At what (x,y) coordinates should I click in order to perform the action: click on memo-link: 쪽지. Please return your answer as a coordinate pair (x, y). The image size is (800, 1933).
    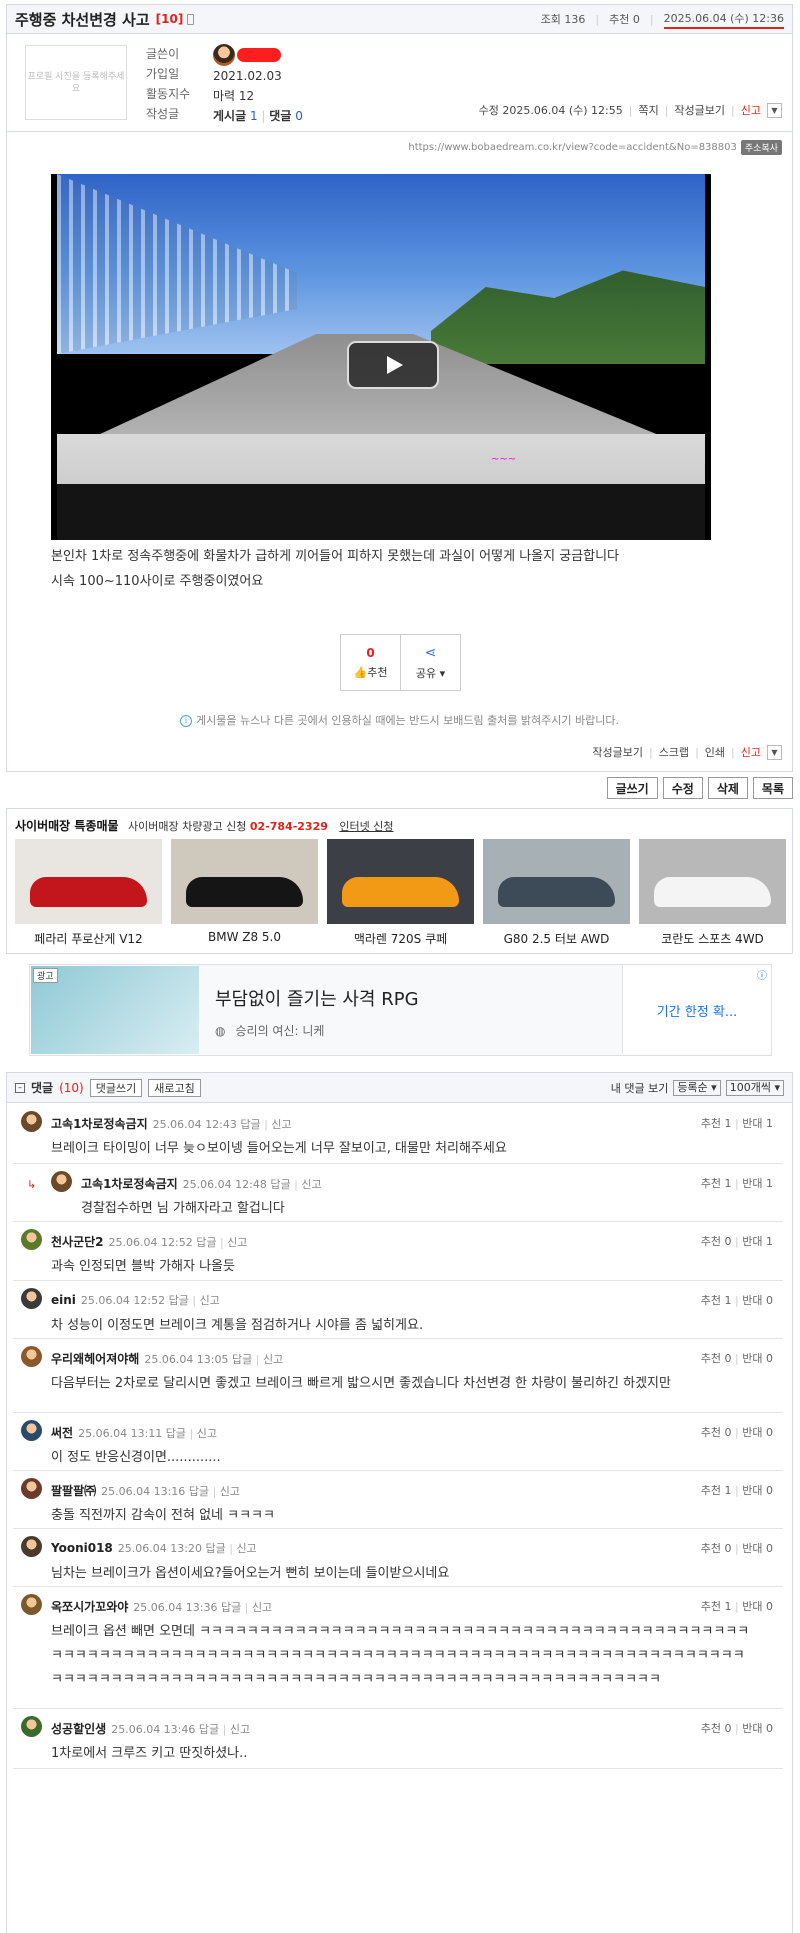
    Looking at the image, I should click on (648, 110).